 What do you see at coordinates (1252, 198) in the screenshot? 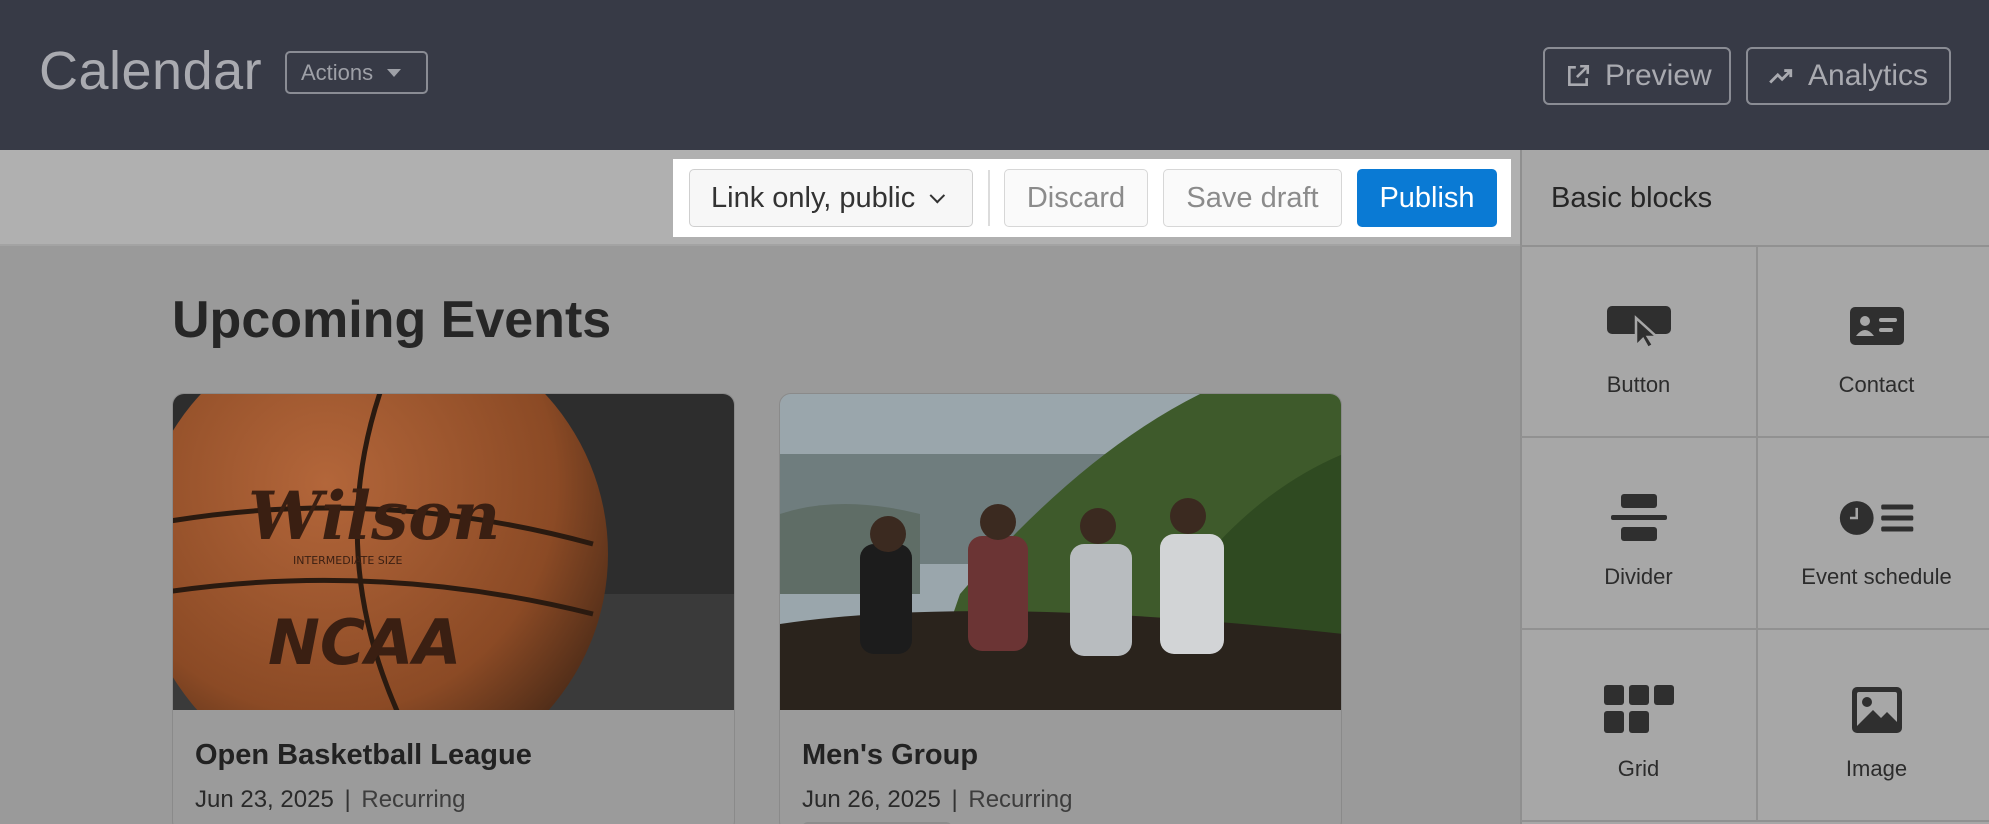
I see `save-draft-button: Save draft` at bounding box center [1252, 198].